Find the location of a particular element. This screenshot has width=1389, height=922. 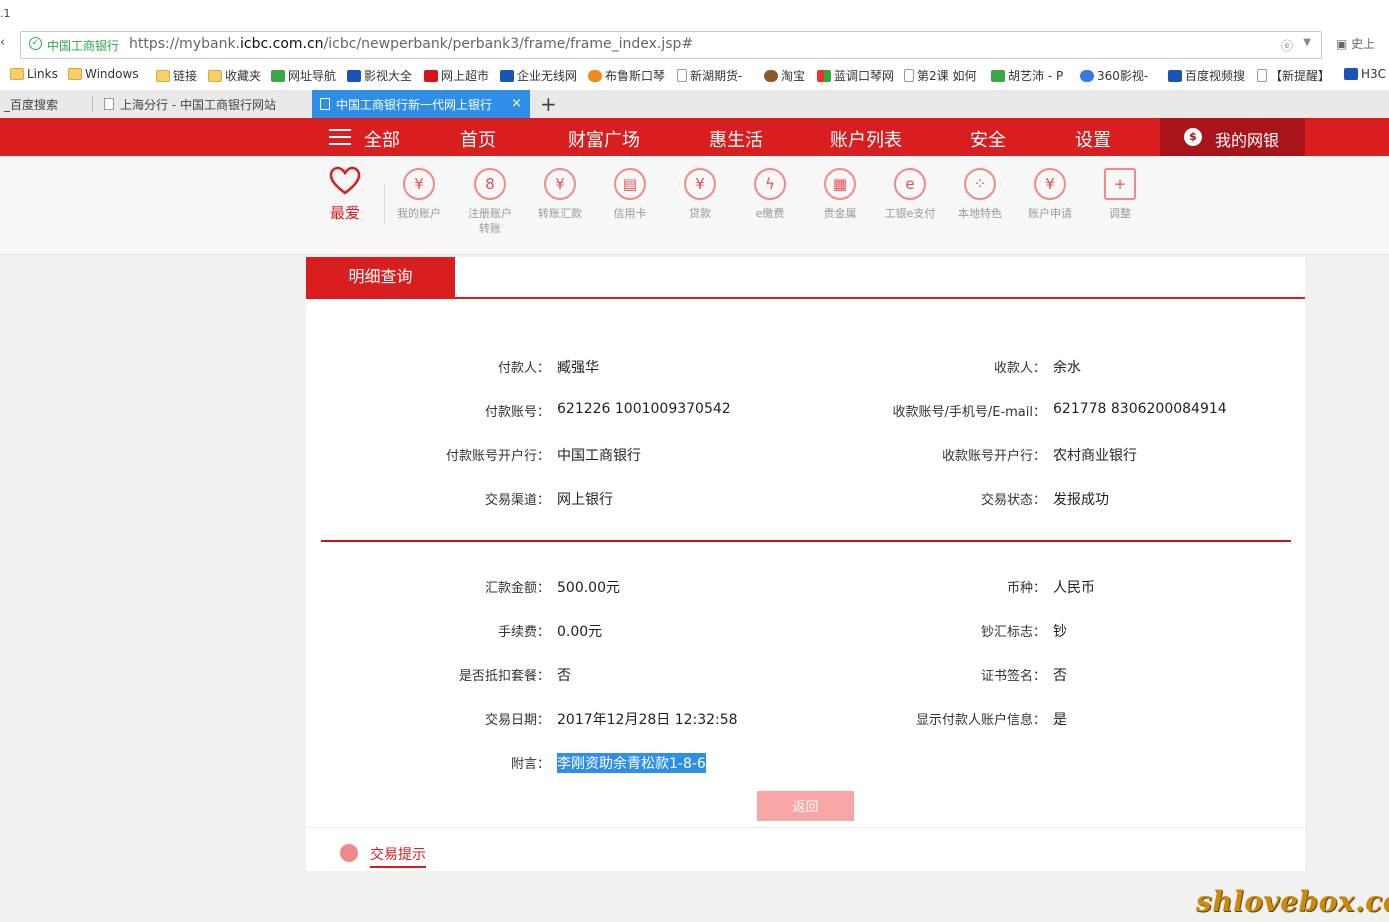

favorites-shortcut: 最爱 is located at coordinates (345, 194).